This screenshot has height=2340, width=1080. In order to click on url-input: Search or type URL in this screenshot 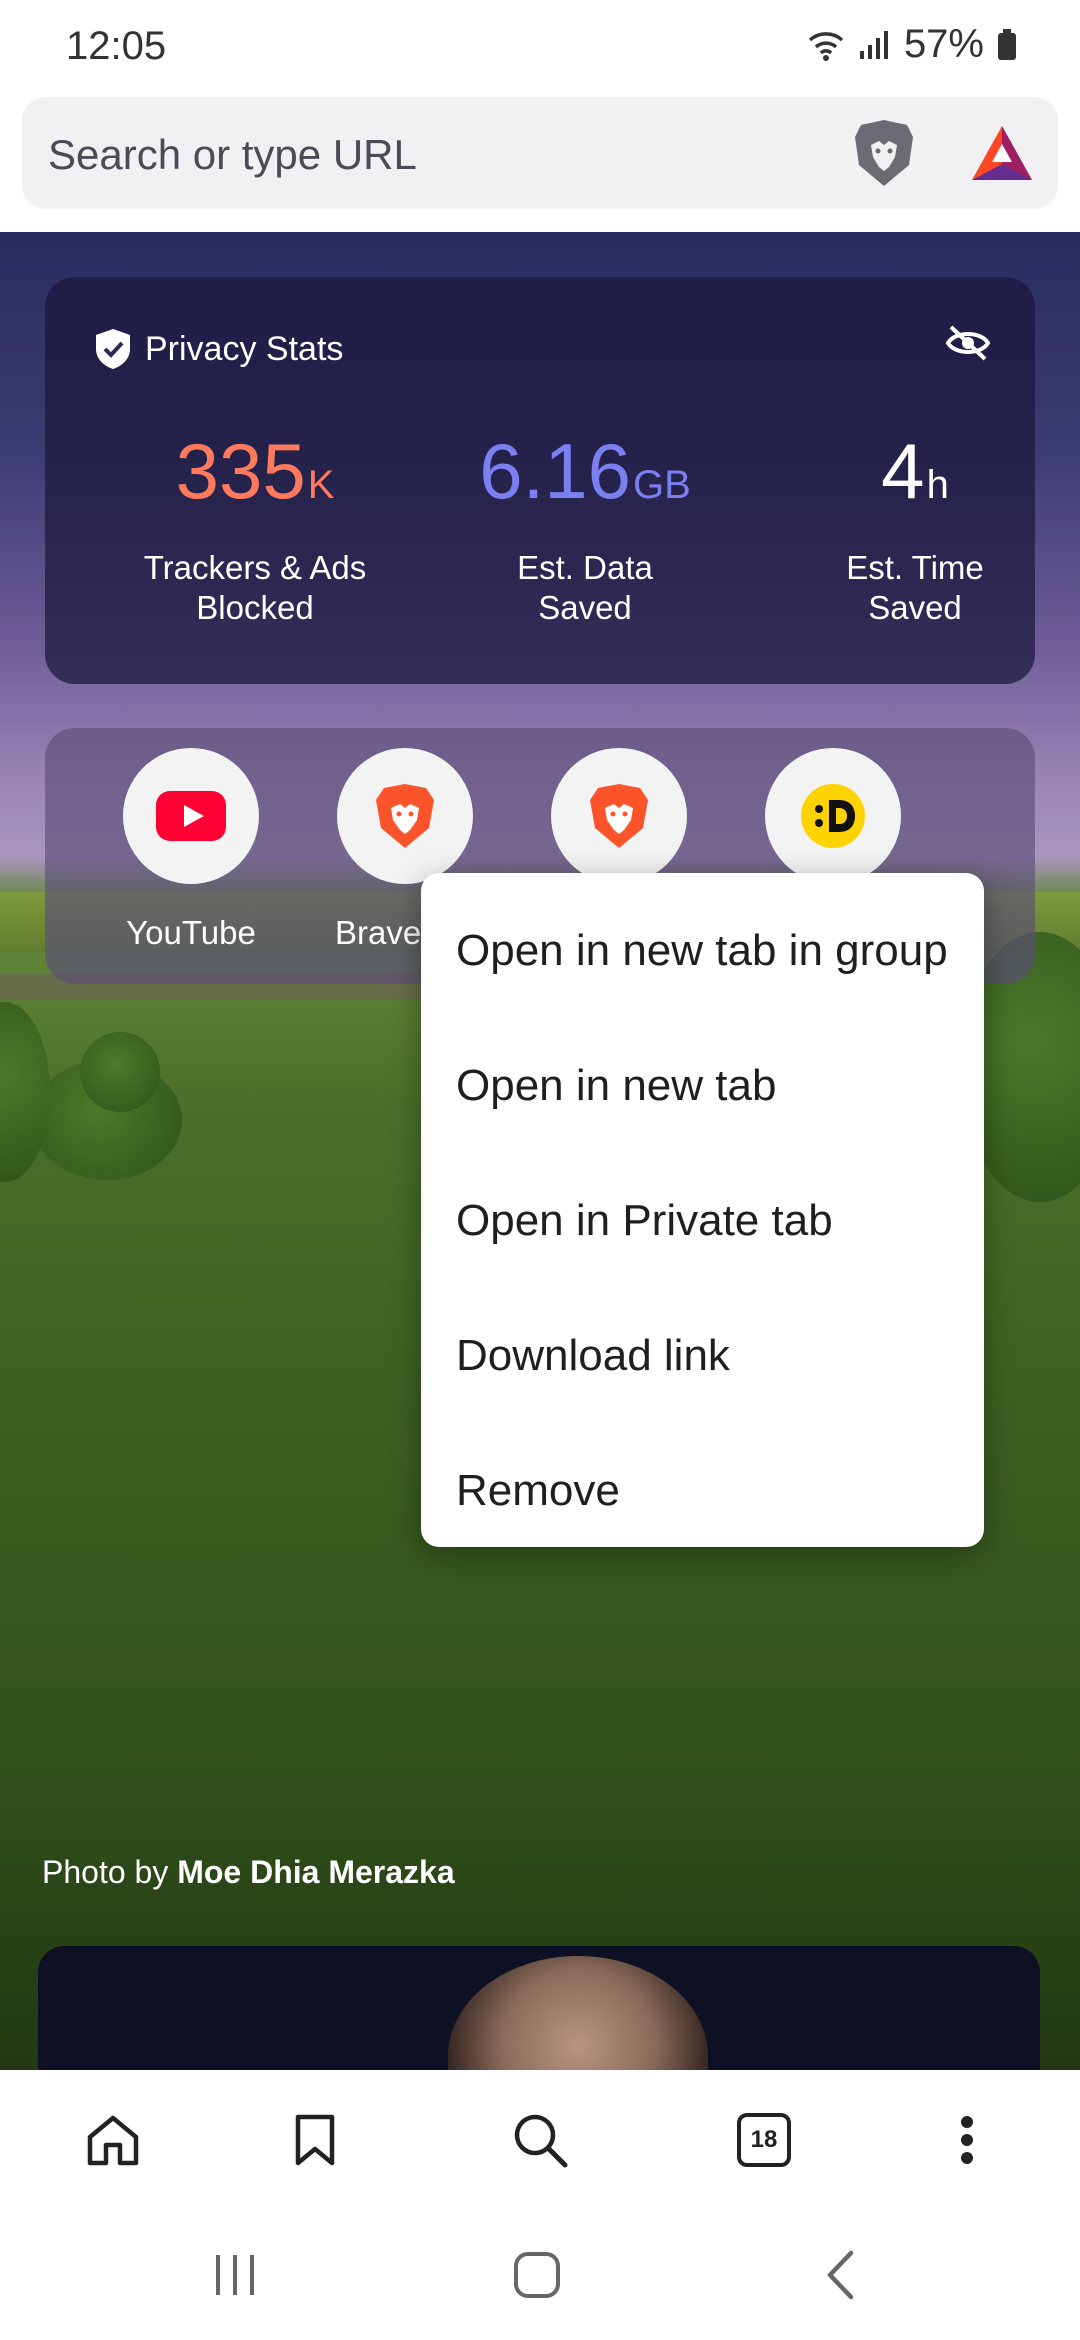, I will do `click(232, 155)`.